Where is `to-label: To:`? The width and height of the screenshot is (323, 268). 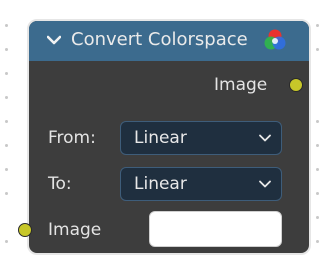 to-label: To: is located at coordinates (60, 184).